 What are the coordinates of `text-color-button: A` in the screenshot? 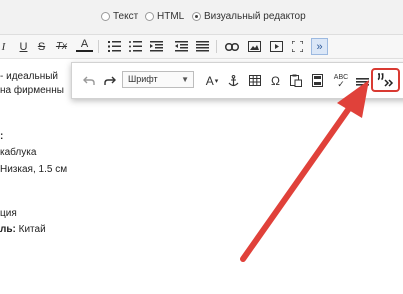 It's located at (84, 45).